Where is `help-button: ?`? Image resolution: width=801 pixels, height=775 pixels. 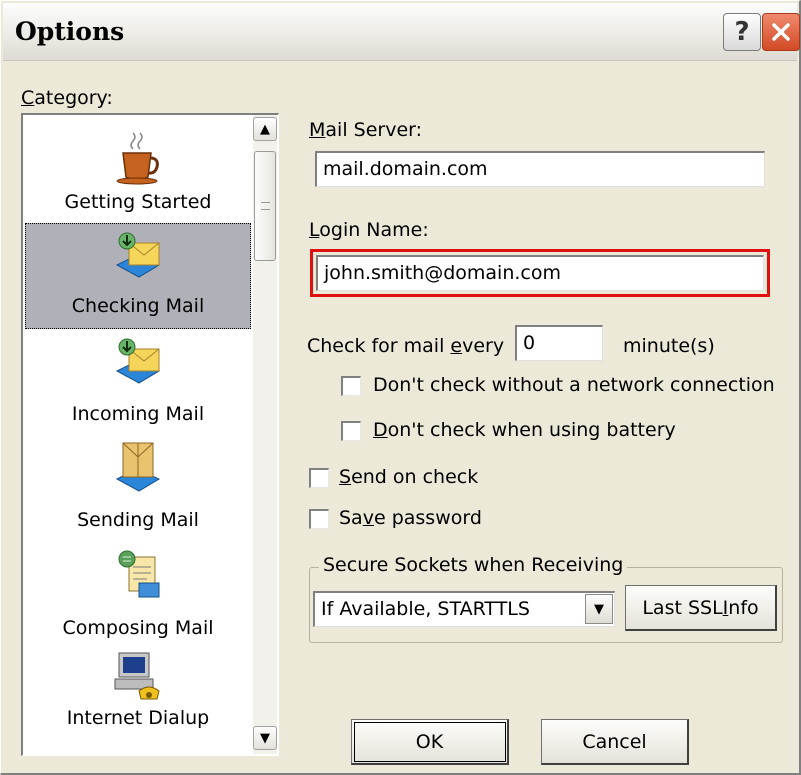
help-button: ? is located at coordinates (742, 32).